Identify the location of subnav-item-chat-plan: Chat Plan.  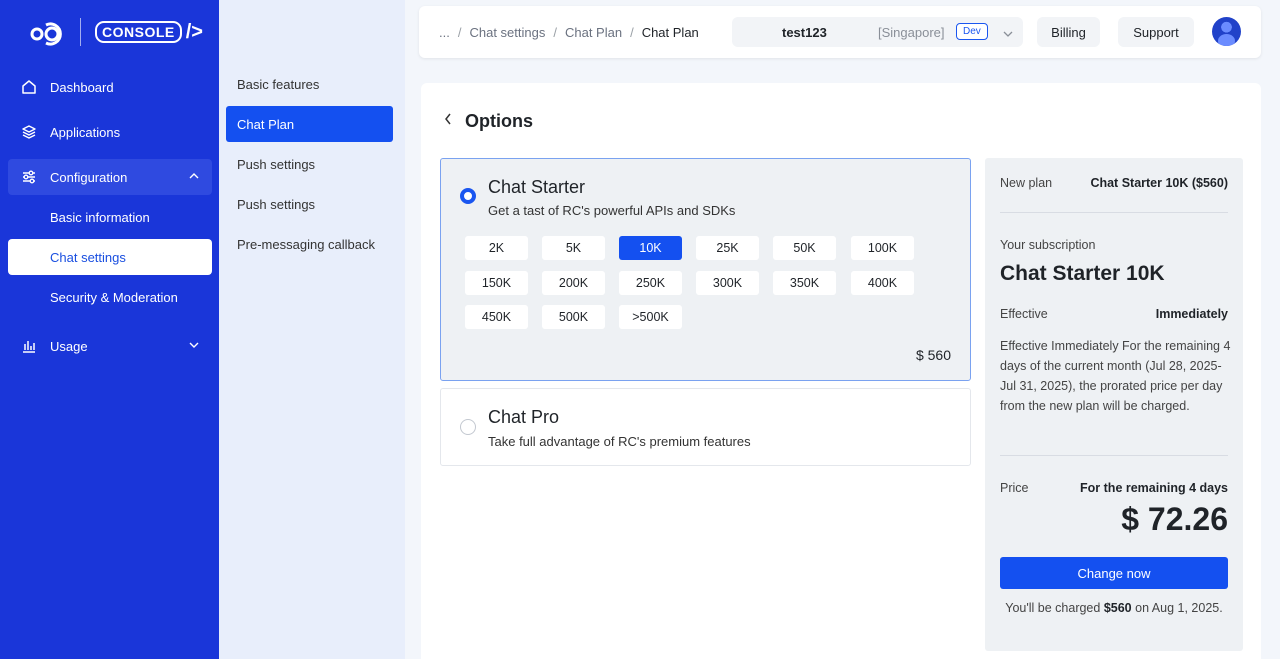
(309, 124).